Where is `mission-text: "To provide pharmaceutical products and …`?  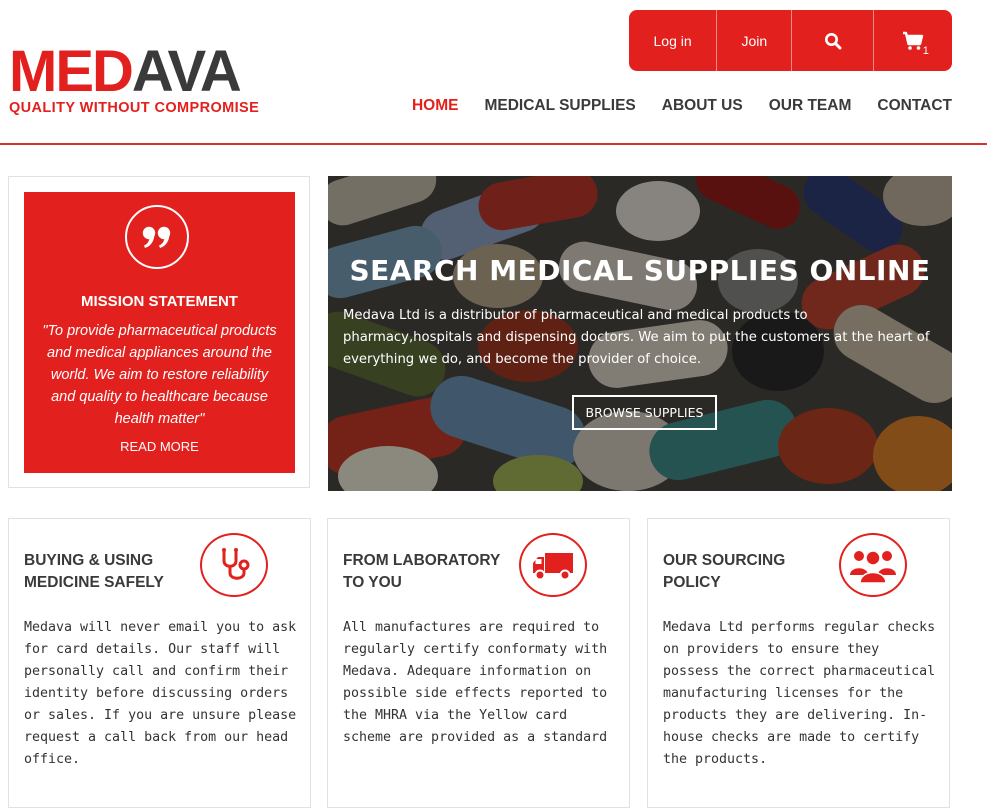 mission-text: "To provide pharmaceutical products and … is located at coordinates (159, 375).